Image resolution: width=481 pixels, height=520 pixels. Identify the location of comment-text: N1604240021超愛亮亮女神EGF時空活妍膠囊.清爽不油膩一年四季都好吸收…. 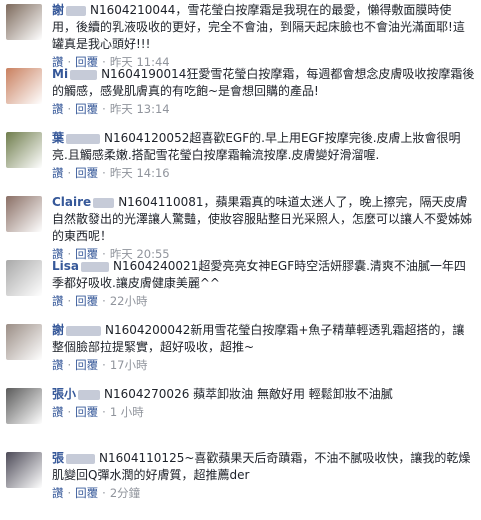
(259, 274).